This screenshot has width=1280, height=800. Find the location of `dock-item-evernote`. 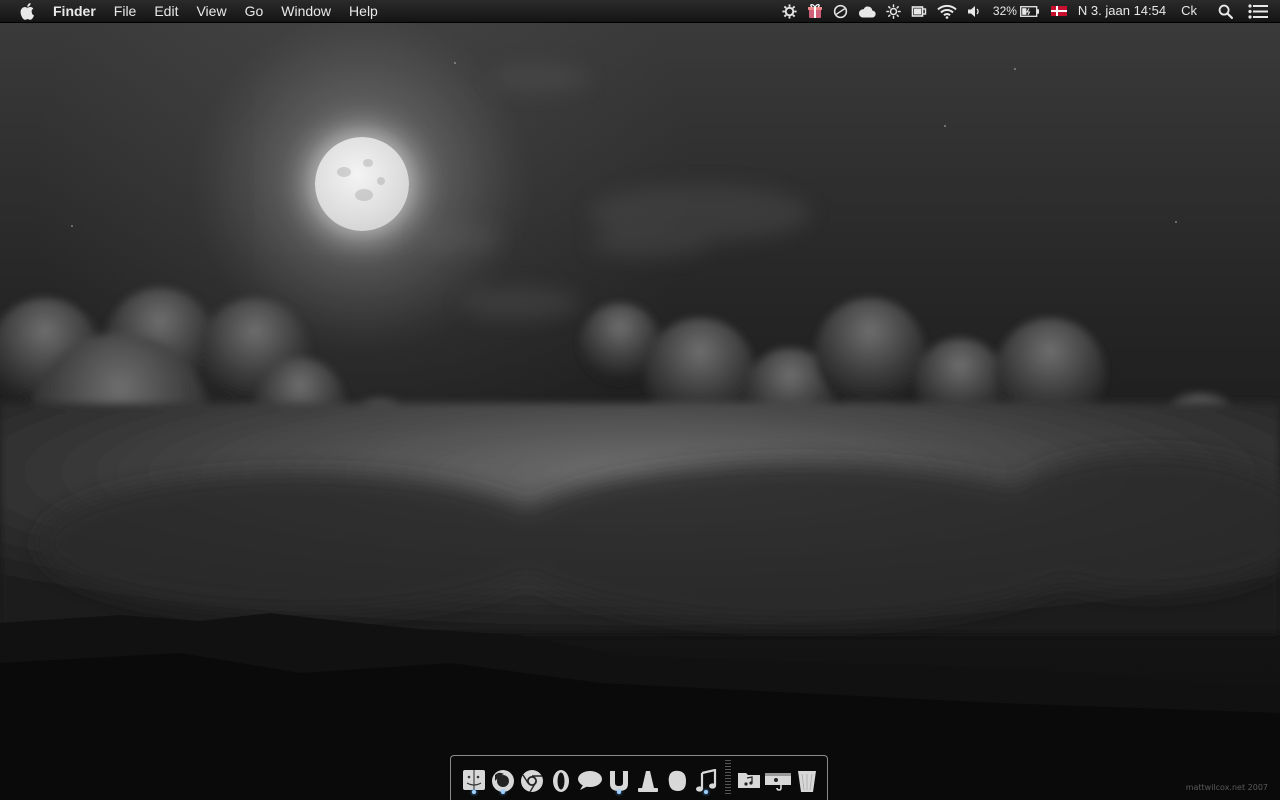

dock-item-evernote is located at coordinates (677, 778).